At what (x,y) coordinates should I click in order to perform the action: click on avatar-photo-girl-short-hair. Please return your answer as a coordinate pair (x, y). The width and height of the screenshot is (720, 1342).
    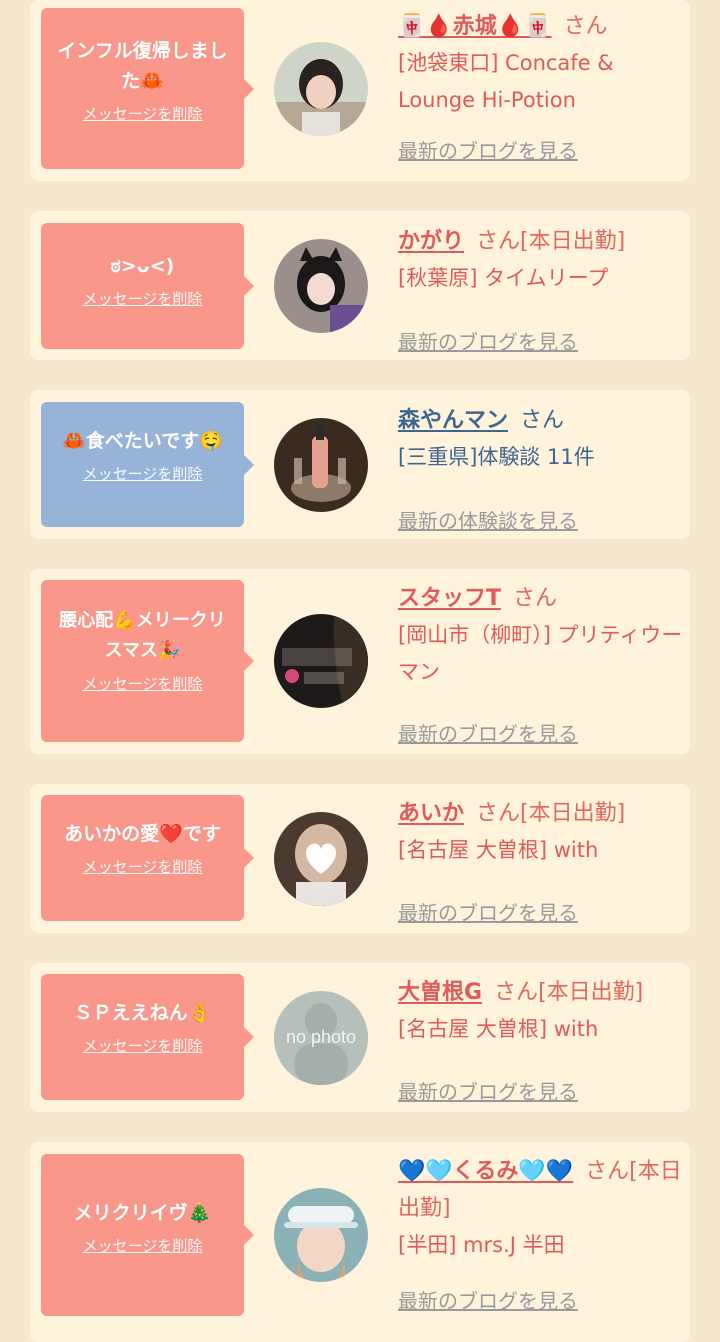
    Looking at the image, I should click on (321, 89).